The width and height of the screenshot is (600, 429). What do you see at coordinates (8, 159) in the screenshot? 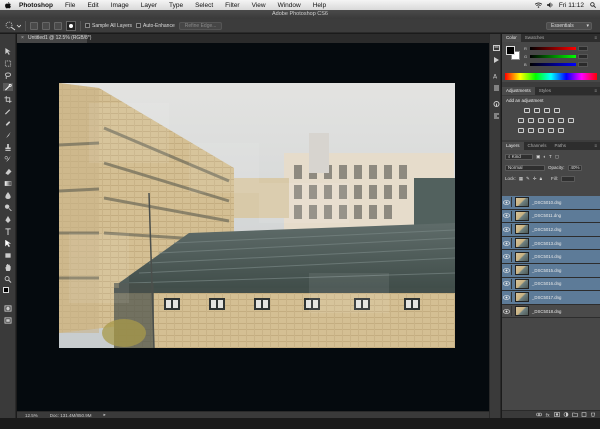
I see `history-brush-tool-icon` at bounding box center [8, 159].